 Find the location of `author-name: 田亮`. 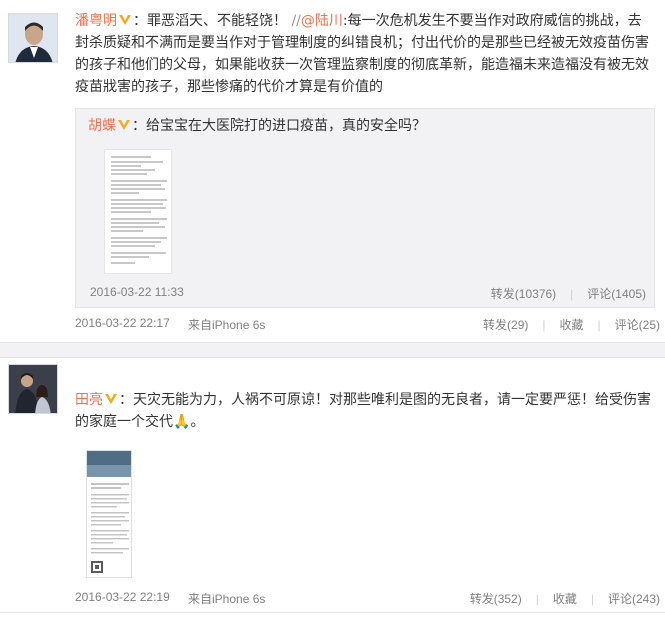

author-name: 田亮 is located at coordinates (89, 400).